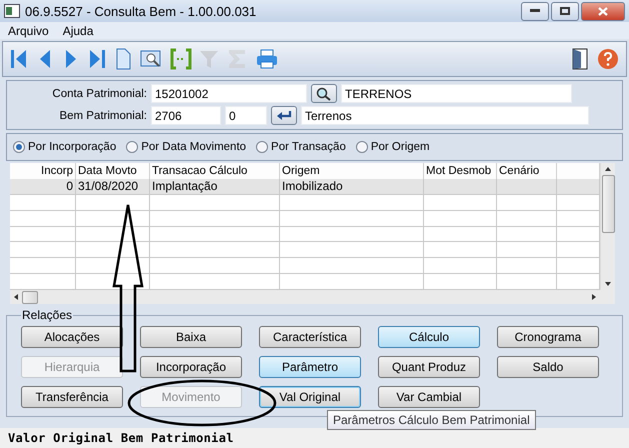 The height and width of the screenshot is (448, 629). What do you see at coordinates (141, 11) in the screenshot?
I see `window-title: 06.9.5527 - Consulta Bem - 1.00.00.031` at bounding box center [141, 11].